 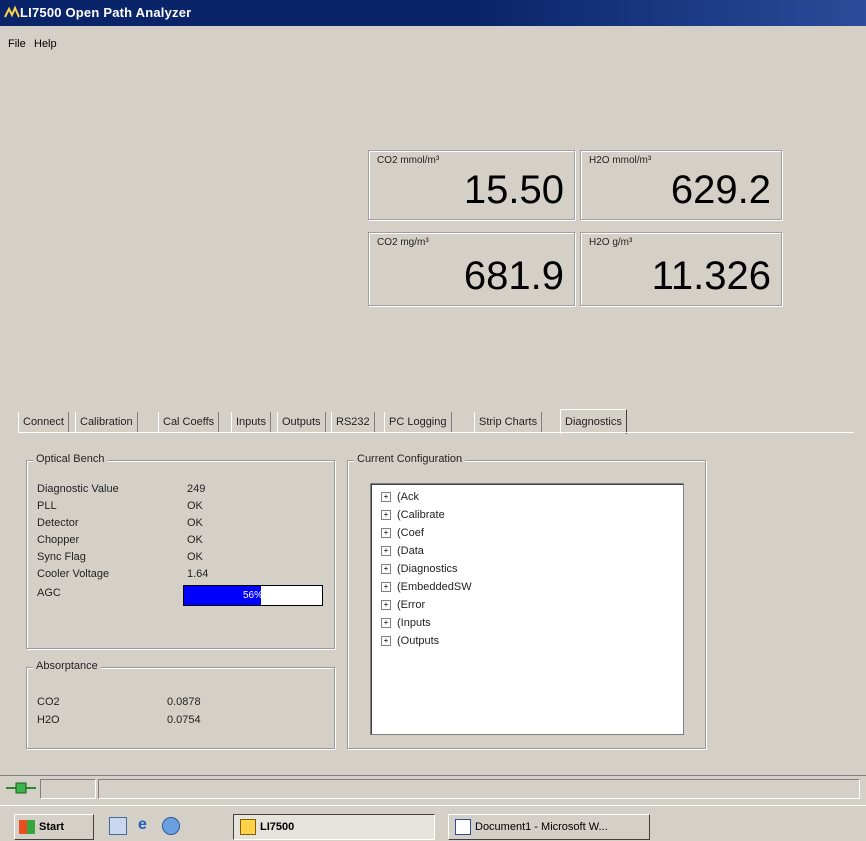 What do you see at coordinates (70, 459) in the screenshot?
I see `optical-bench-title: Optical Bench` at bounding box center [70, 459].